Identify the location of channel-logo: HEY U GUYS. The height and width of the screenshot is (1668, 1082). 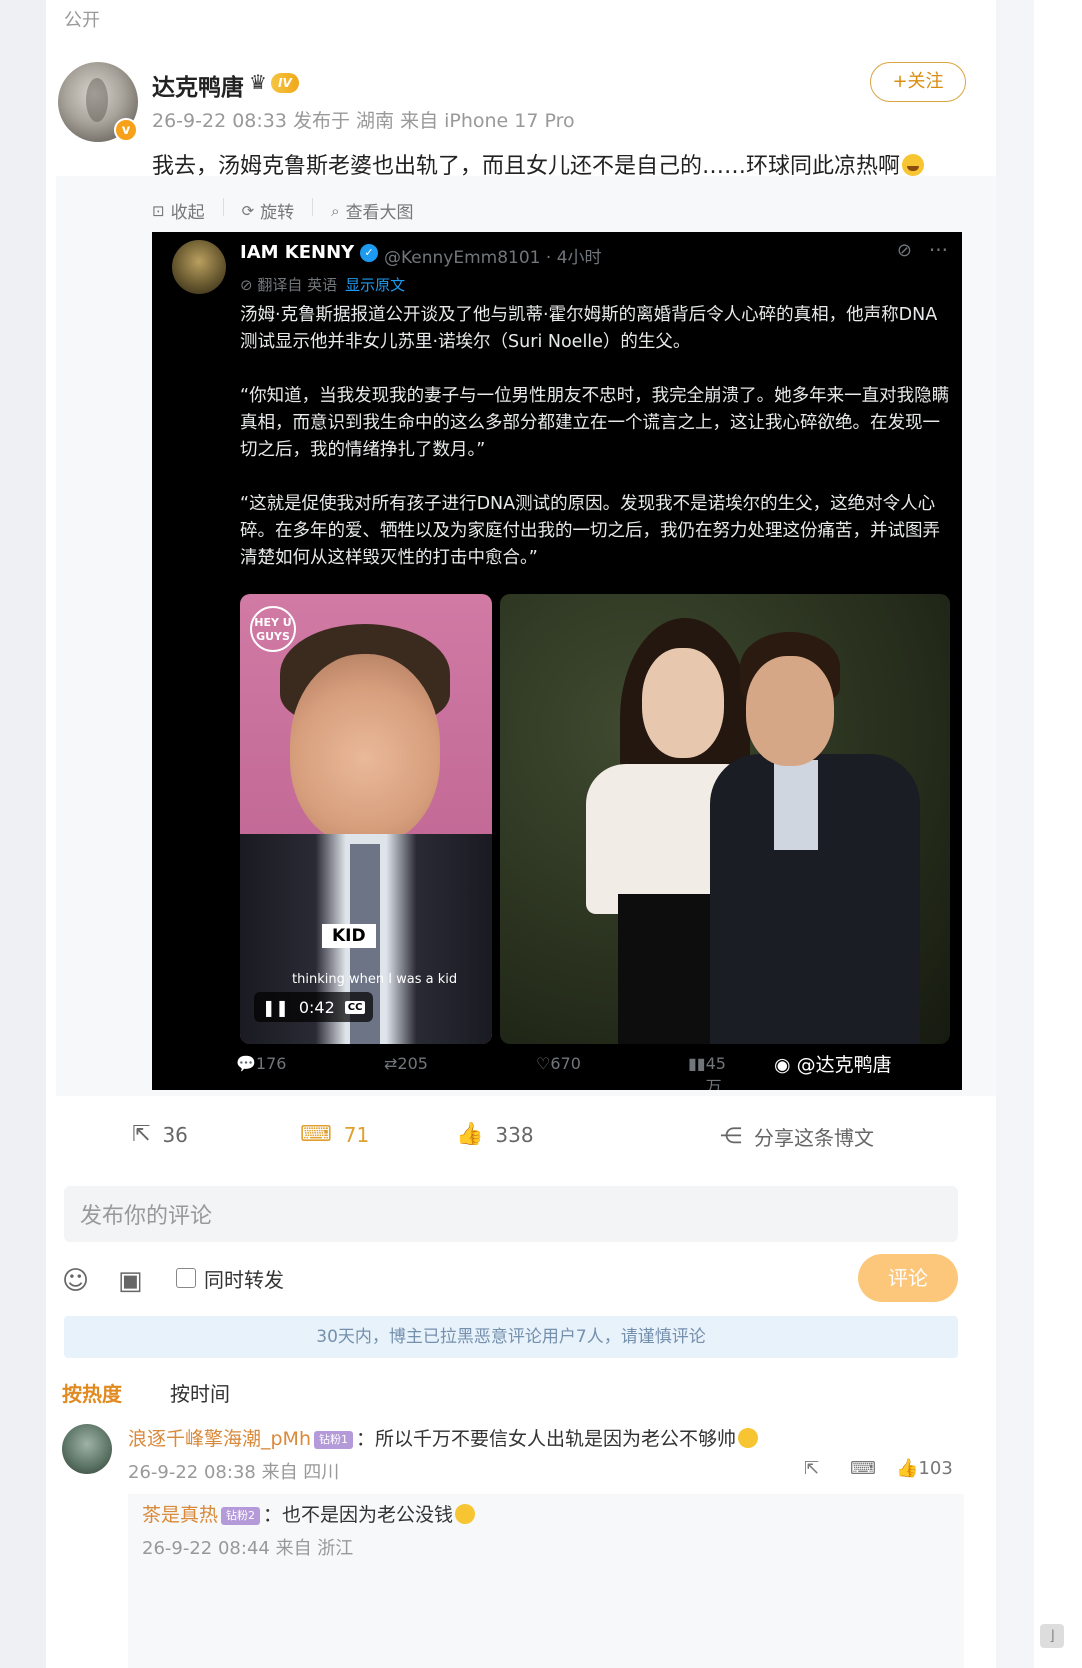
(273, 629).